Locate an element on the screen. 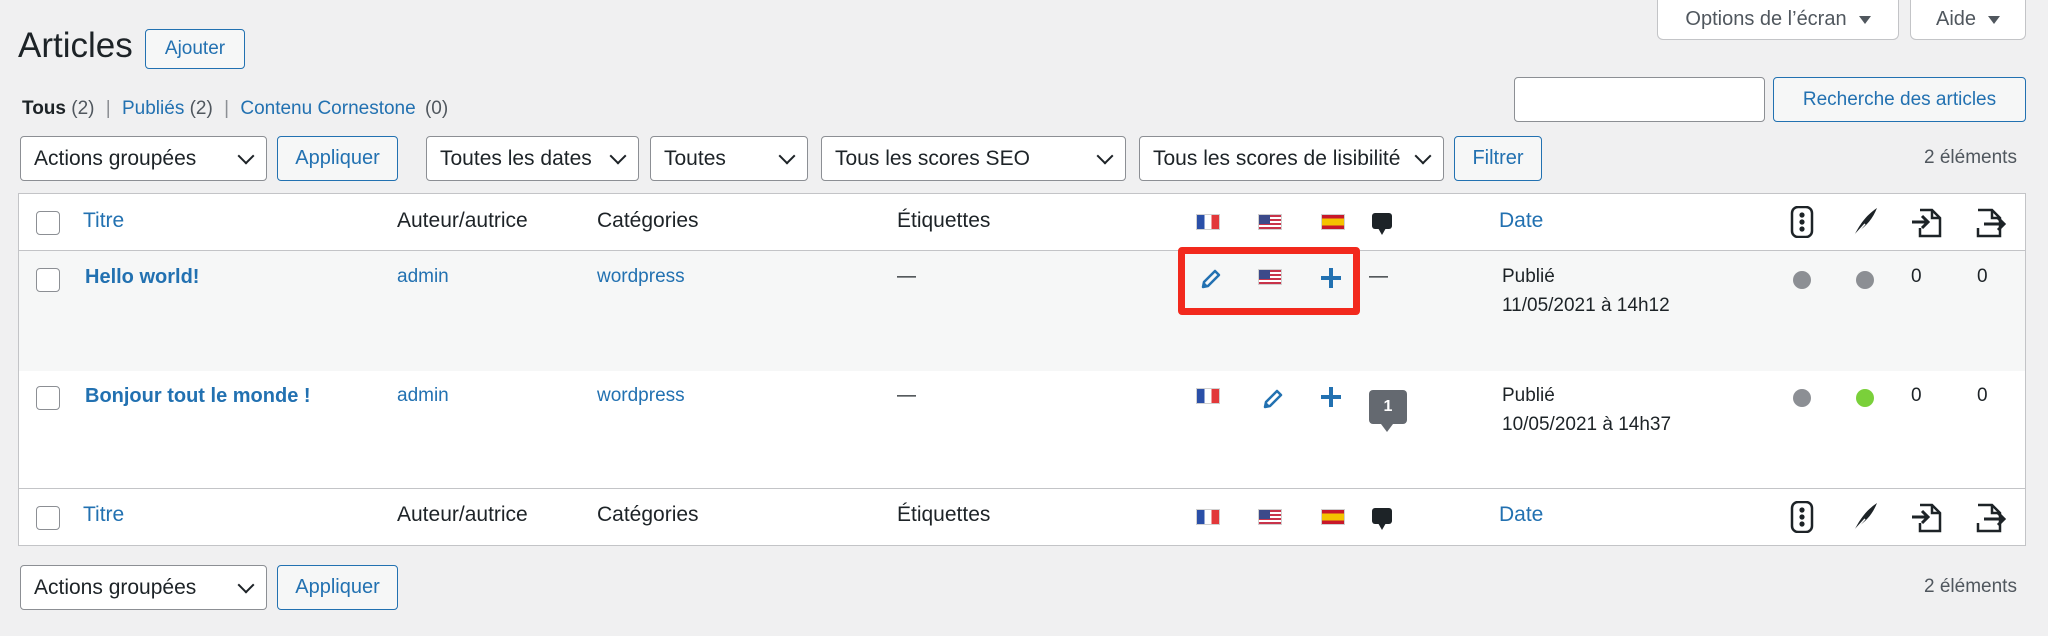  outgoing-links-count: 0 is located at coordinates (1916, 276).